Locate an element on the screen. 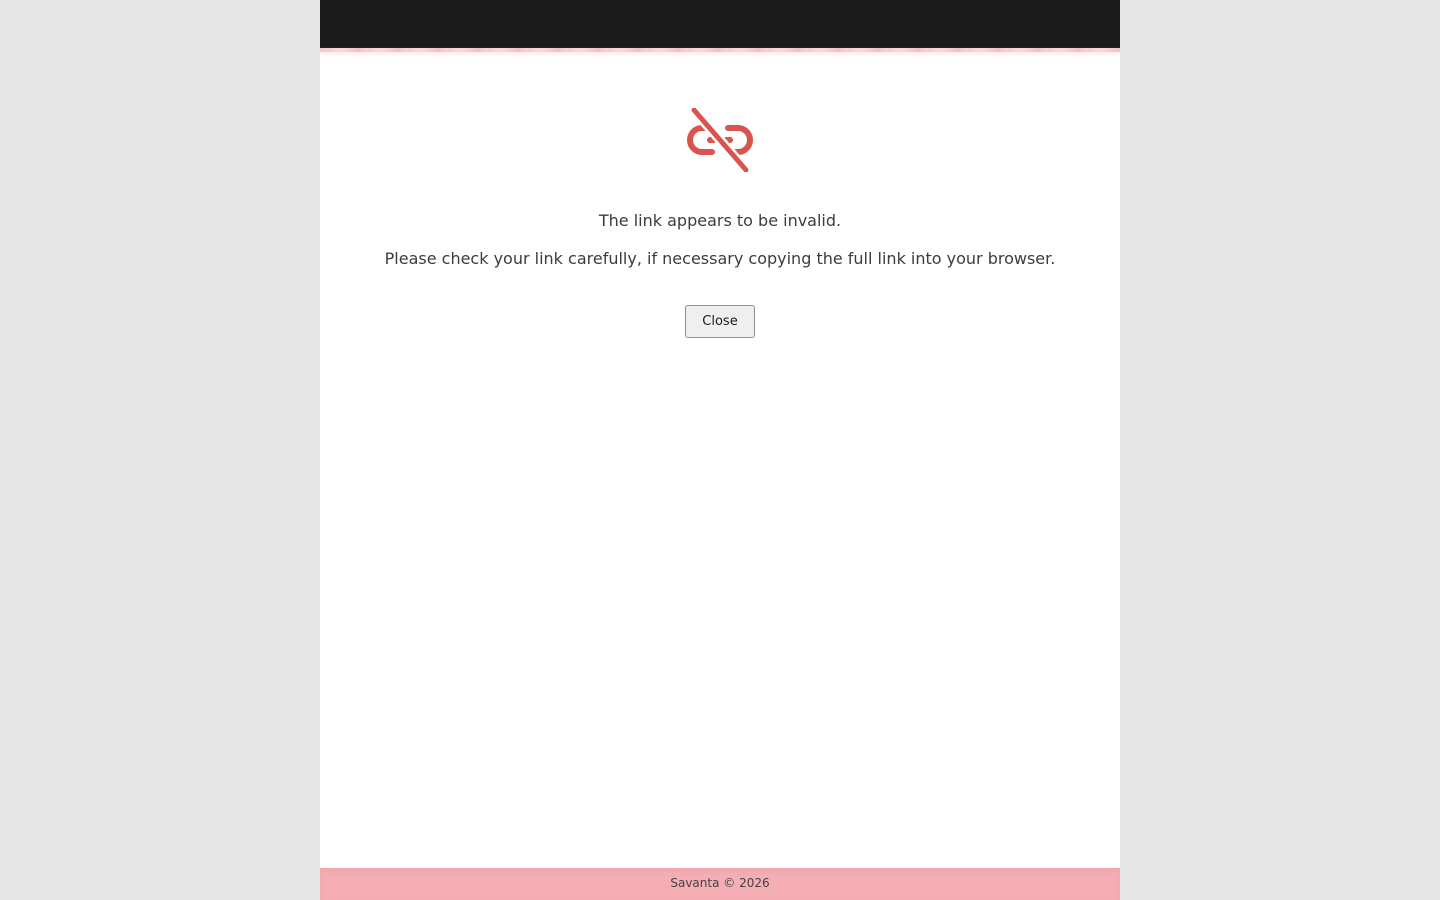  broken-link-icon is located at coordinates (720, 140).